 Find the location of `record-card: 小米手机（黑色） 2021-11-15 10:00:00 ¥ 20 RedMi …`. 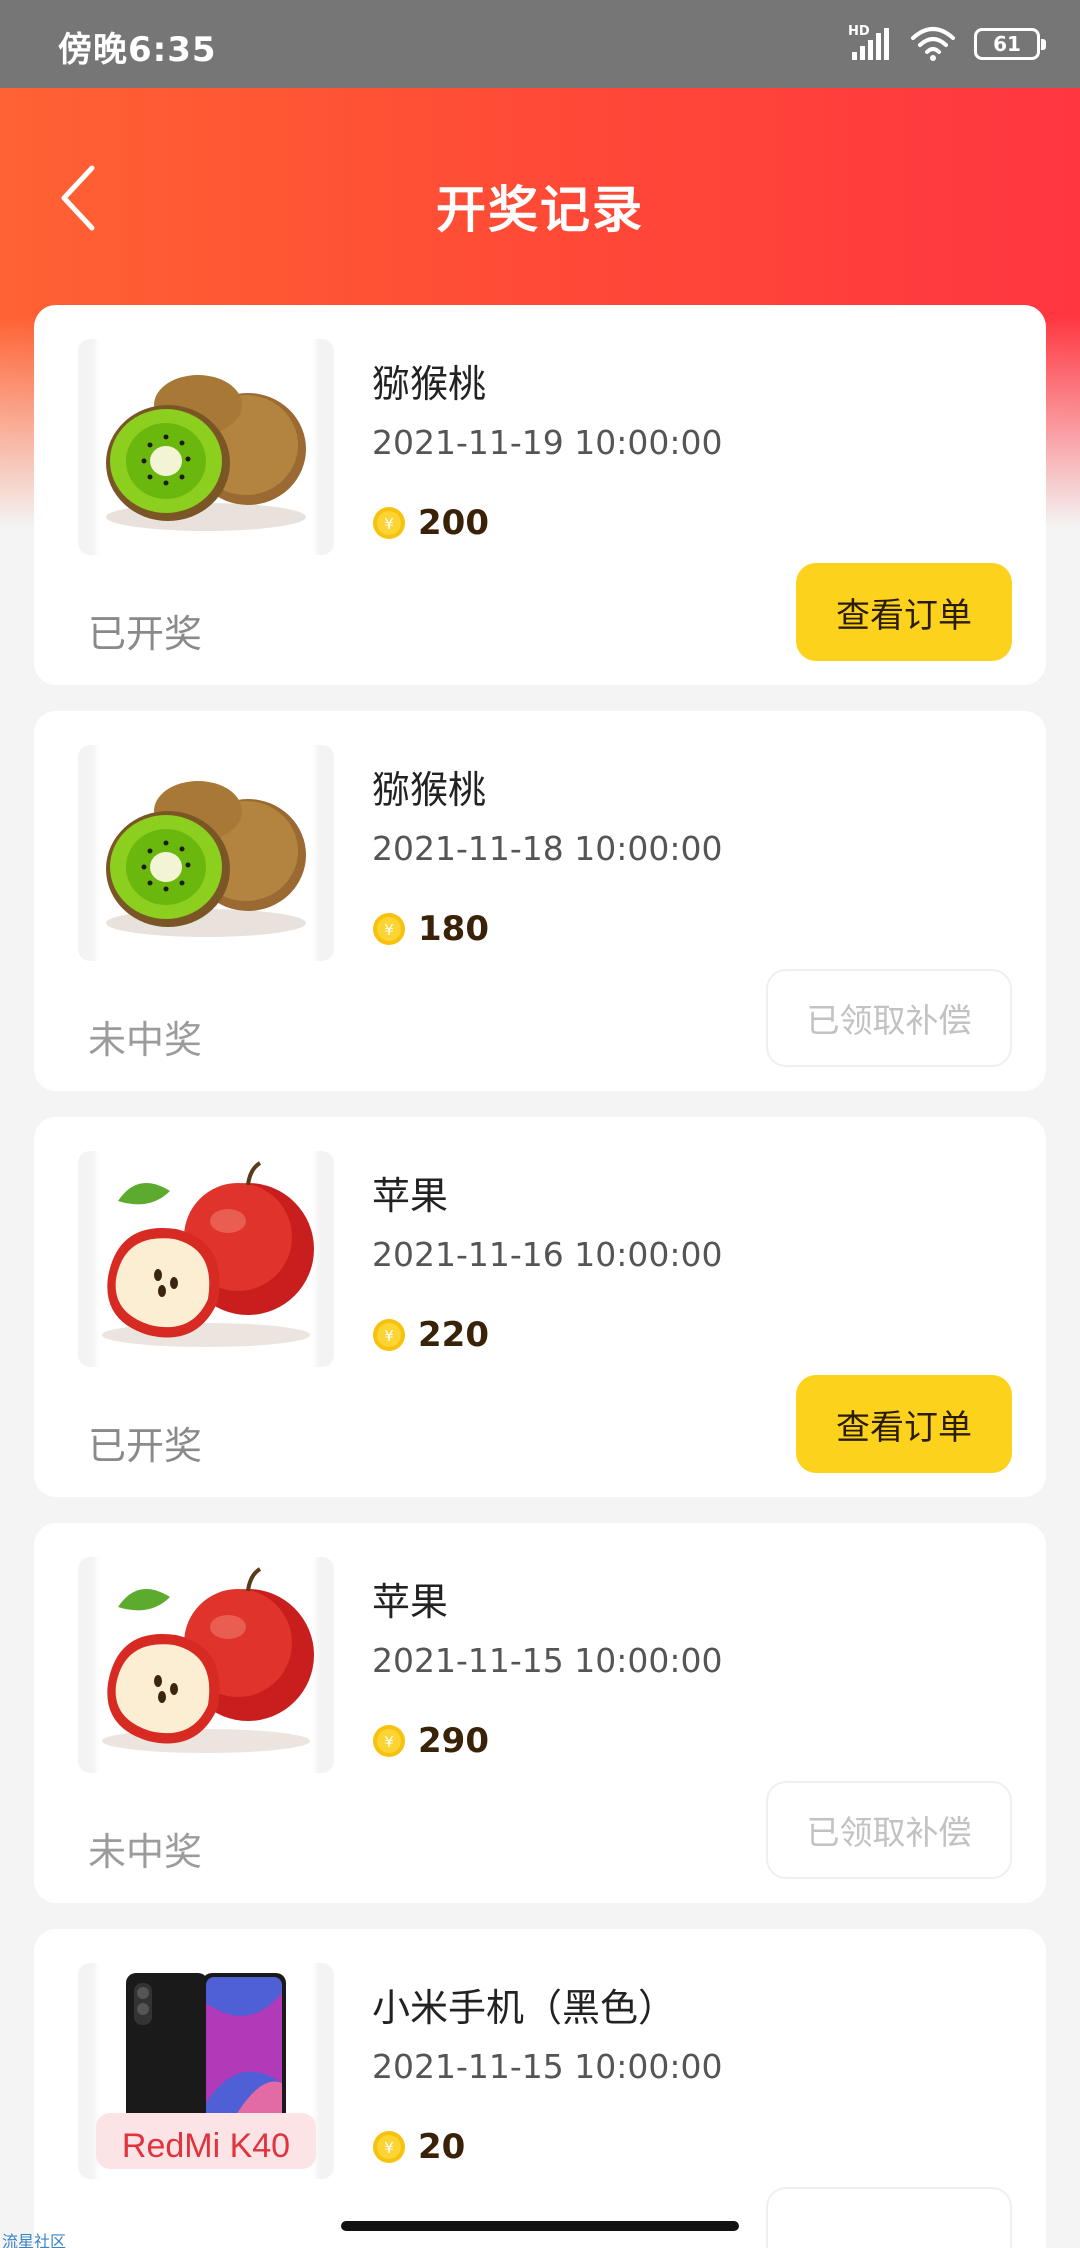

record-card: 小米手机（黑色） 2021-11-15 10:00:00 ¥ 20 RedMi … is located at coordinates (540, 2088).